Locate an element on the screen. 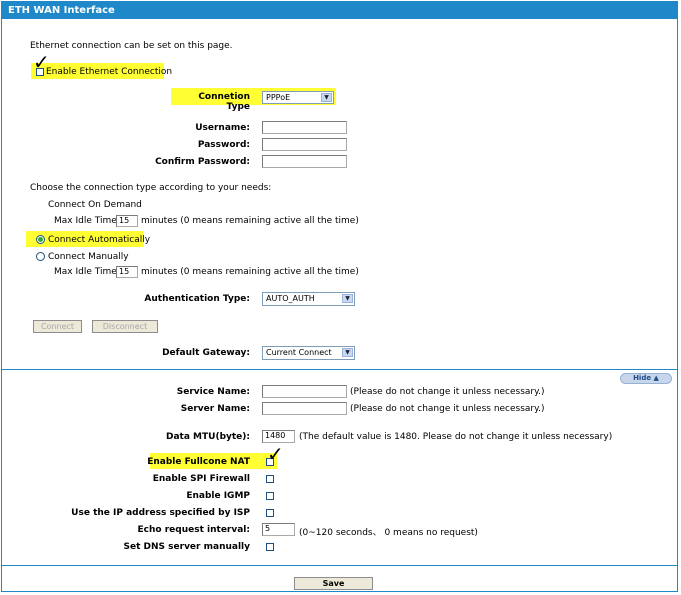  service-name-label: Service Name: is located at coordinates (213, 392).